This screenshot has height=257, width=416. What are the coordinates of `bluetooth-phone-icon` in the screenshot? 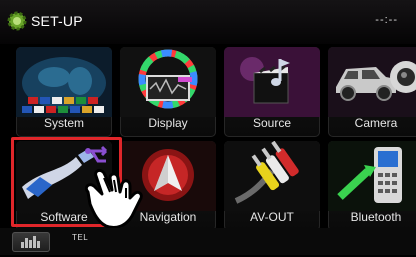 It's located at (372, 176).